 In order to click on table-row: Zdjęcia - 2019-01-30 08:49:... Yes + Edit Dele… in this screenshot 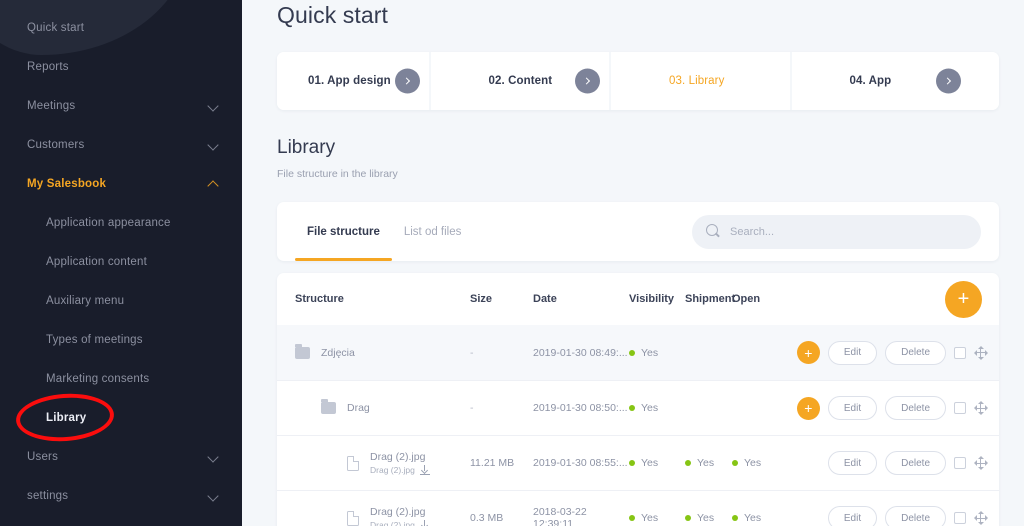, I will do `click(638, 352)`.